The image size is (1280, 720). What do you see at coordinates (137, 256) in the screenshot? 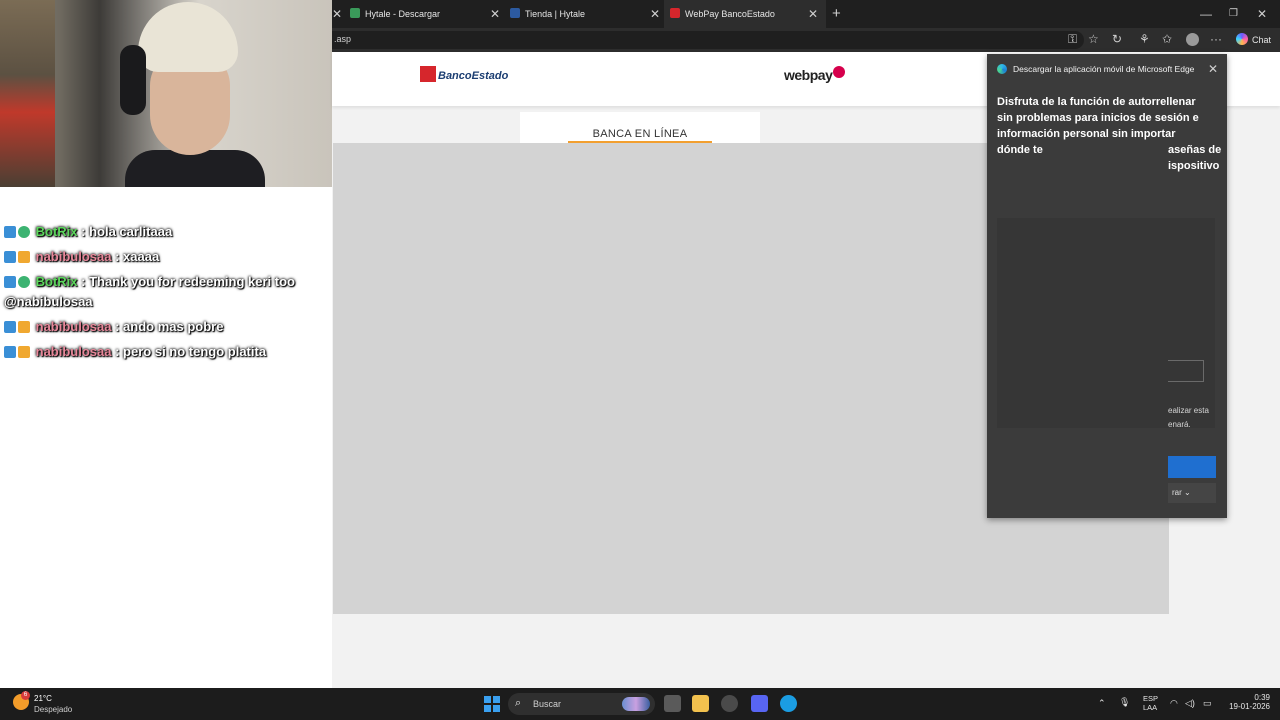
I see `chat-text: : xaaaa` at bounding box center [137, 256].